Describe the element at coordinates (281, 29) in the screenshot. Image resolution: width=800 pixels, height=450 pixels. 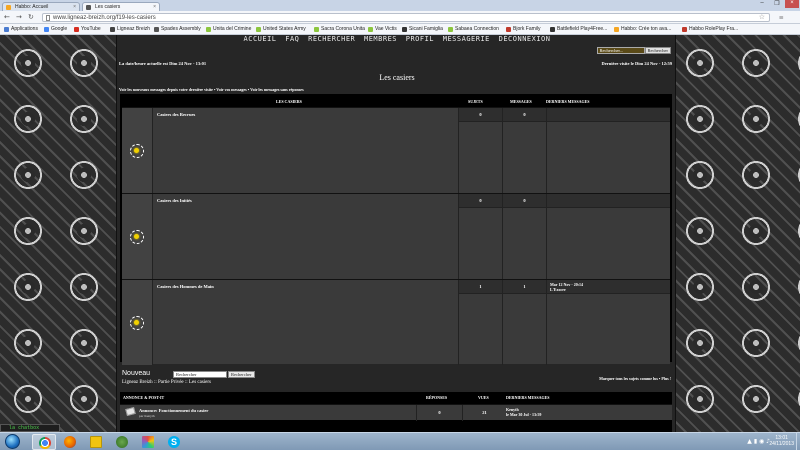
I see `bookmark-united-states-army: United States Army` at that location.